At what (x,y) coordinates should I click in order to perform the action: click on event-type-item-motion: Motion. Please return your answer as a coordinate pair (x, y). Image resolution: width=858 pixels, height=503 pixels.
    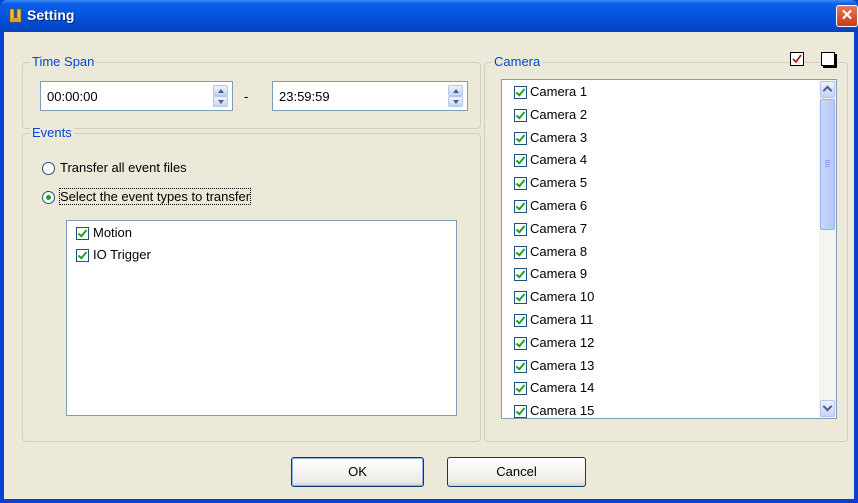
    Looking at the image, I should click on (261, 233).